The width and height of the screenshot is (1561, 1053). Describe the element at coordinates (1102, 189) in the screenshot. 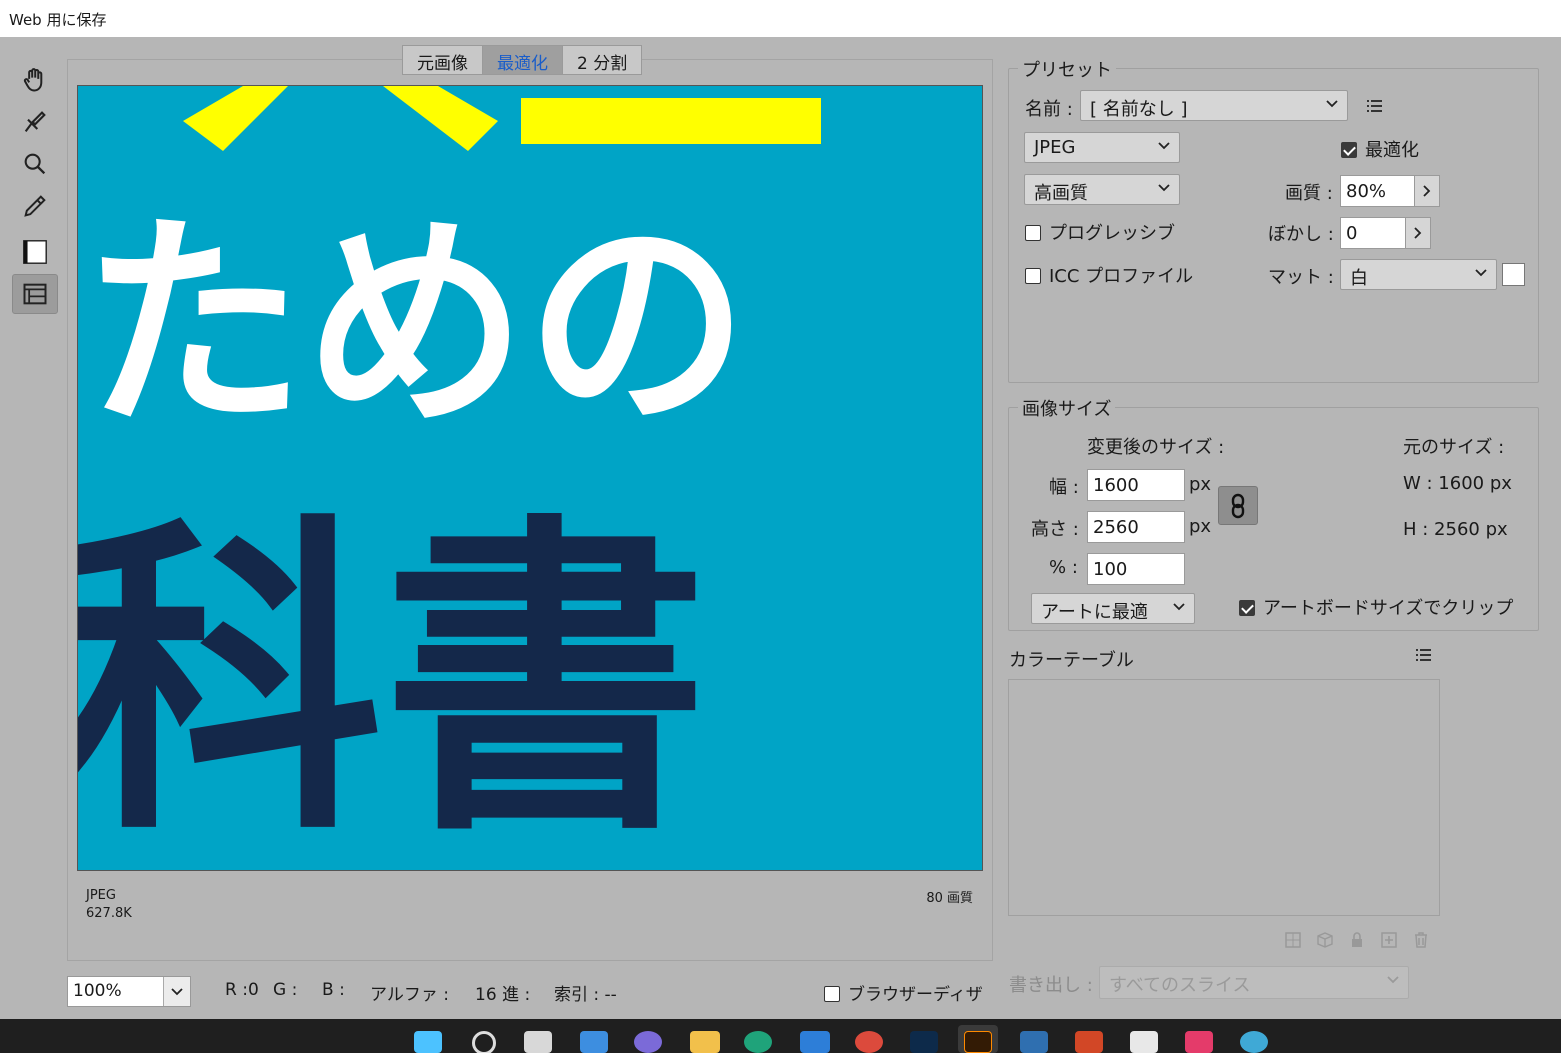

I see `quality-preset-select: 高画質` at that location.